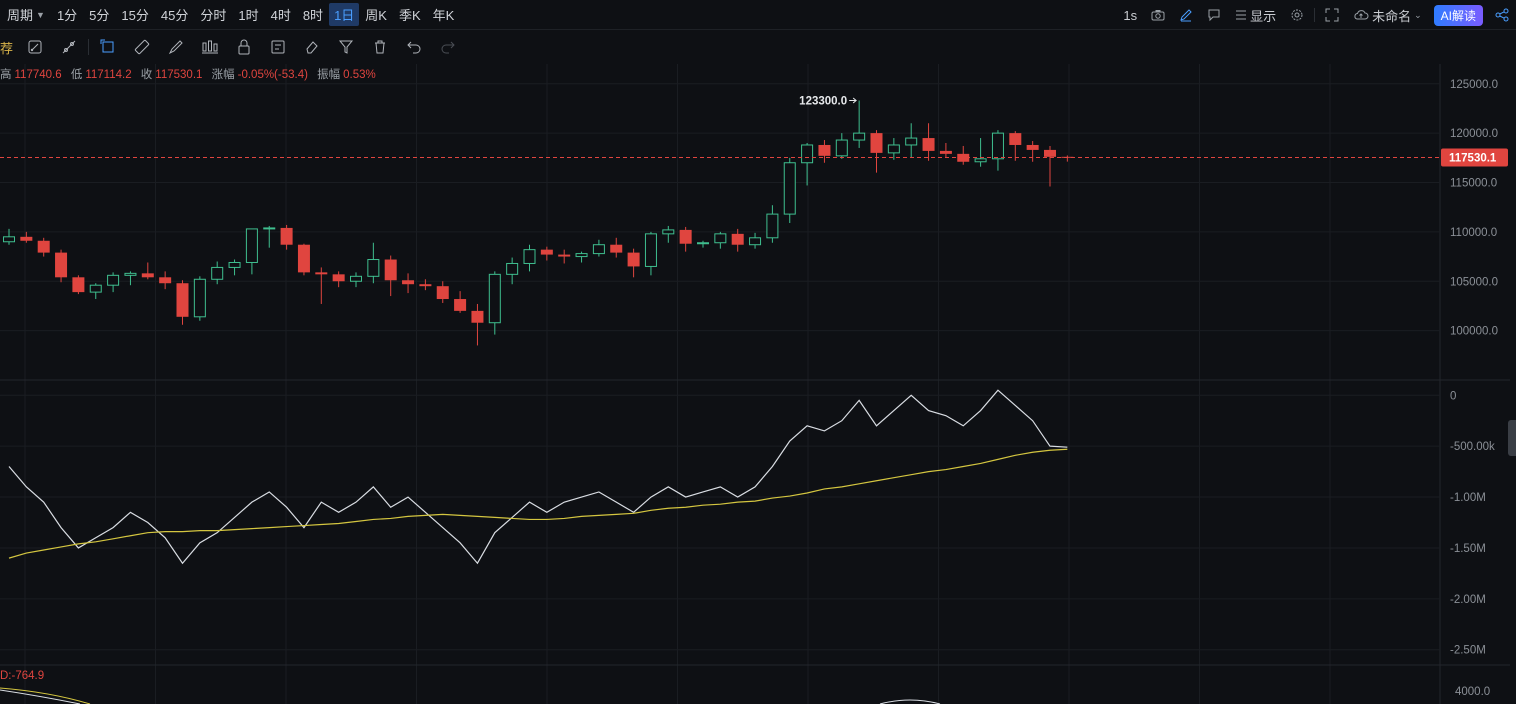 This screenshot has width=1516, height=704. What do you see at coordinates (1512, 438) in the screenshot?
I see `pane-resize-handle` at bounding box center [1512, 438].